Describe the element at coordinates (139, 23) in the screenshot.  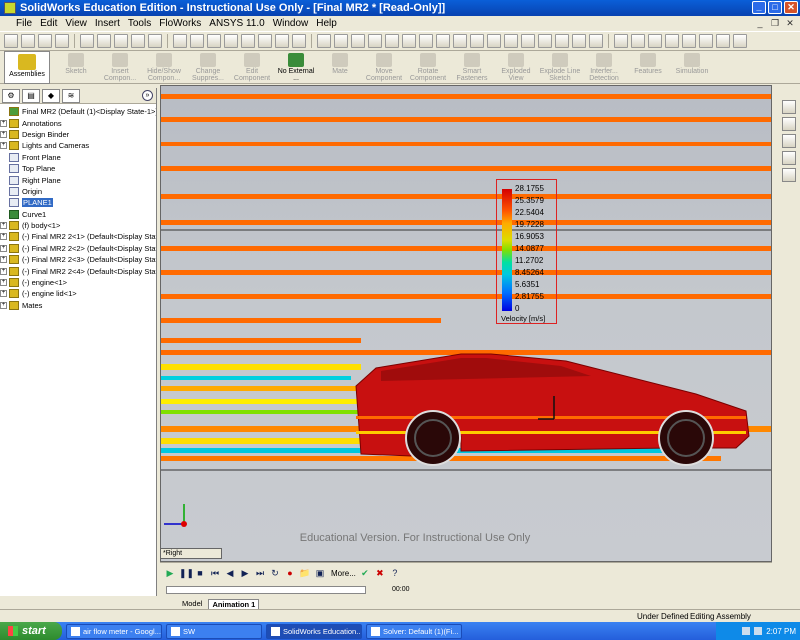
I see `menu-tools: Tools` at that location.